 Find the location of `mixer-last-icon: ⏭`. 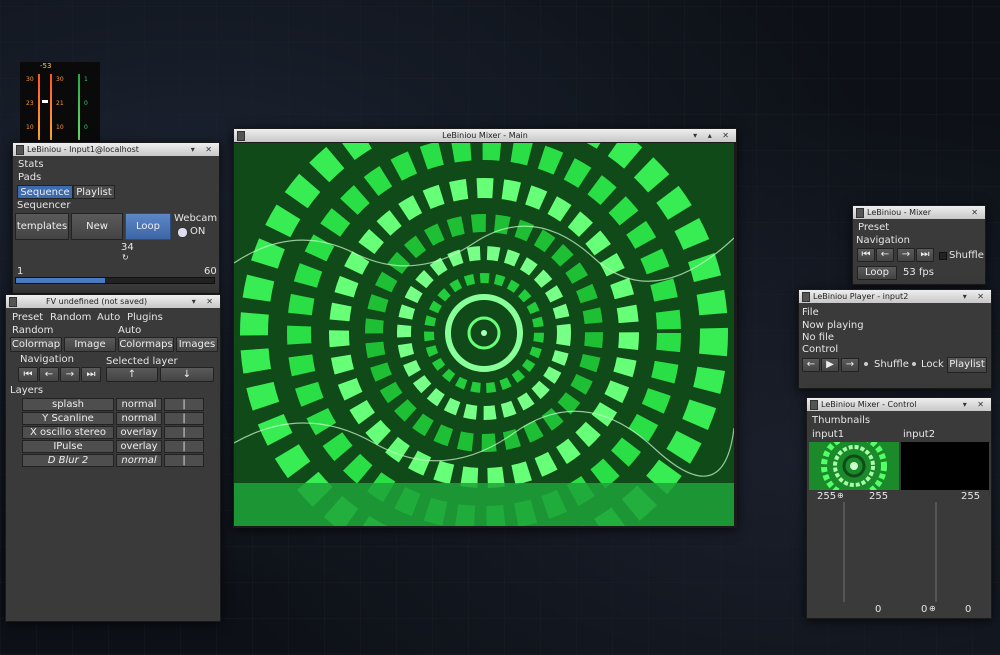

mixer-last-icon: ⏭ is located at coordinates (925, 255).